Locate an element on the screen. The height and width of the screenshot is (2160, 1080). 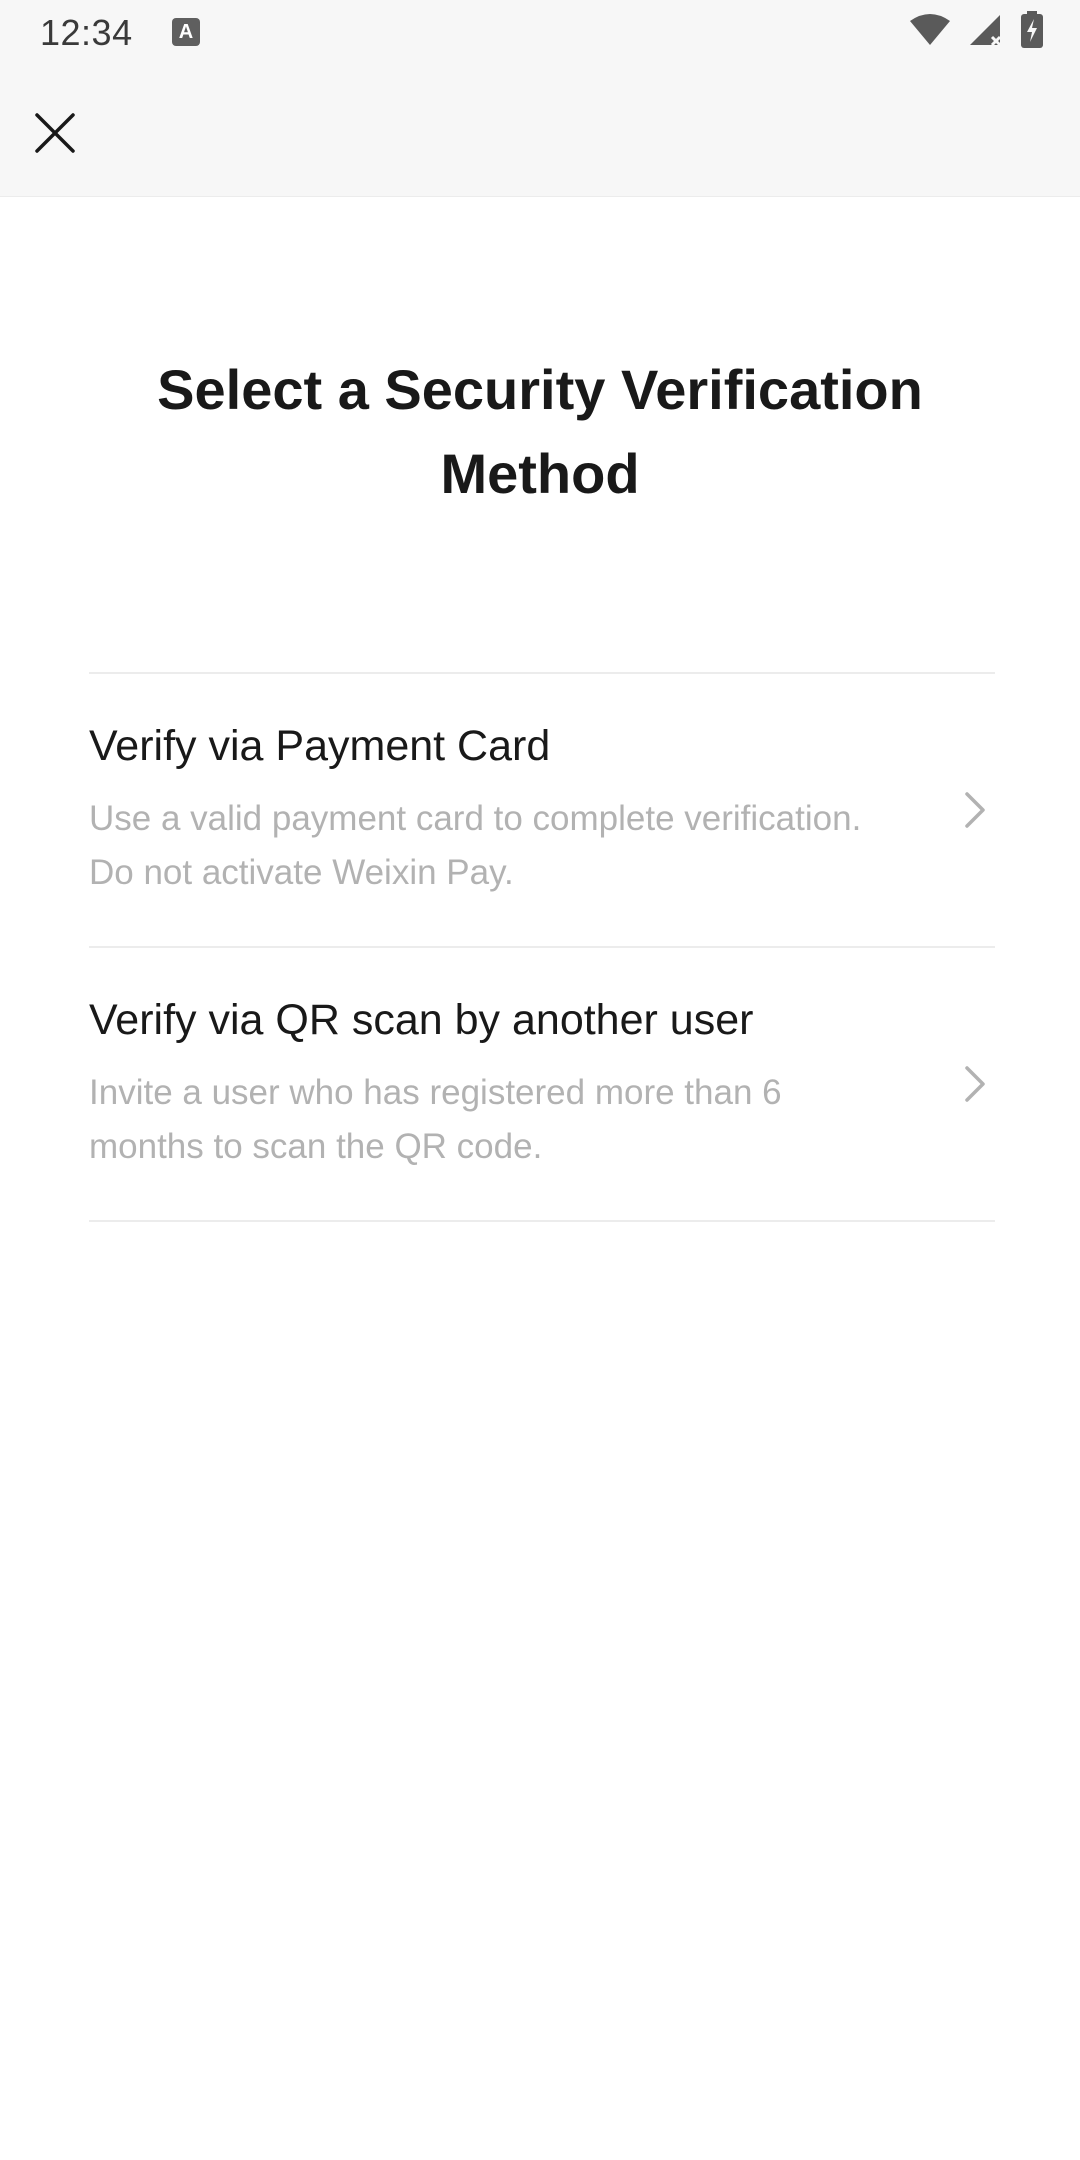
status-icons is located at coordinates (976, 32).